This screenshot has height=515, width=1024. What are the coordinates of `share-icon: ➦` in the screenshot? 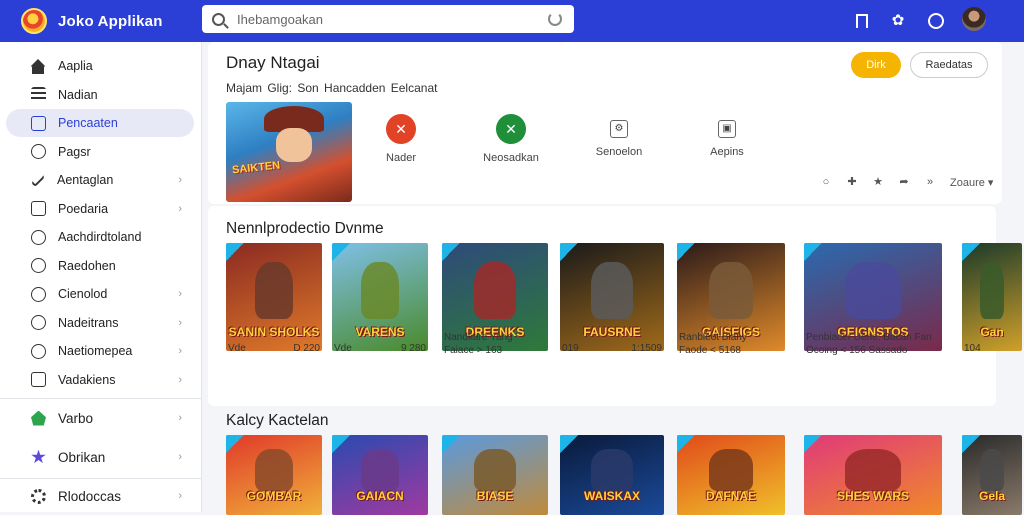 It's located at (904, 182).